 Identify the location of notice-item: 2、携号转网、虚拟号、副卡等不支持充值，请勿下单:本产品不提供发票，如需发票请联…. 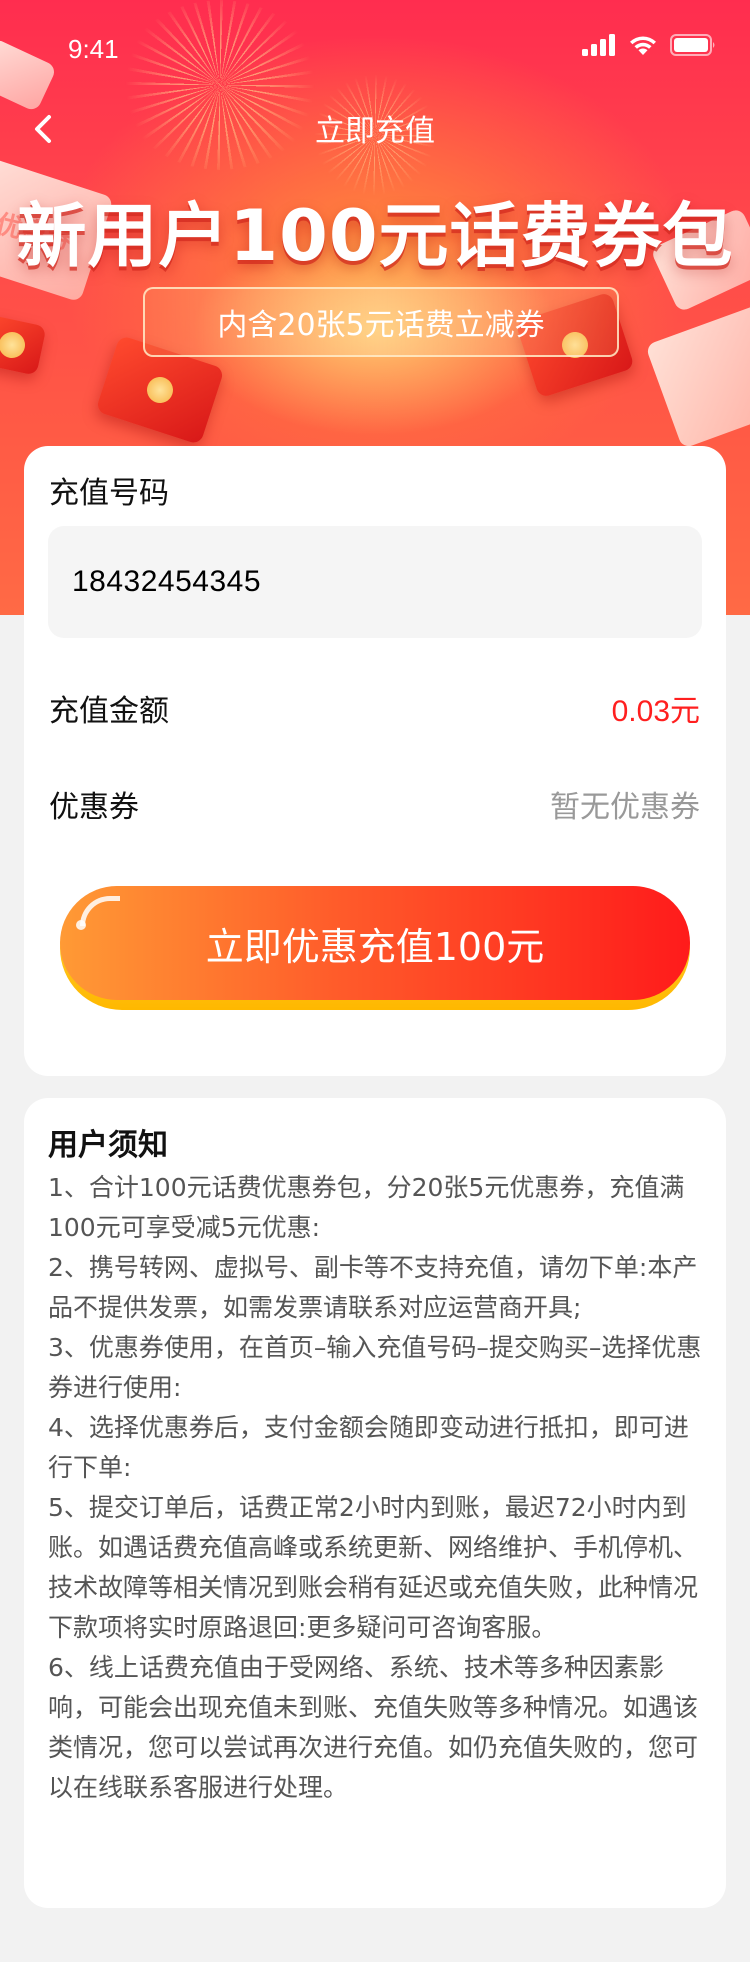
(373, 1287).